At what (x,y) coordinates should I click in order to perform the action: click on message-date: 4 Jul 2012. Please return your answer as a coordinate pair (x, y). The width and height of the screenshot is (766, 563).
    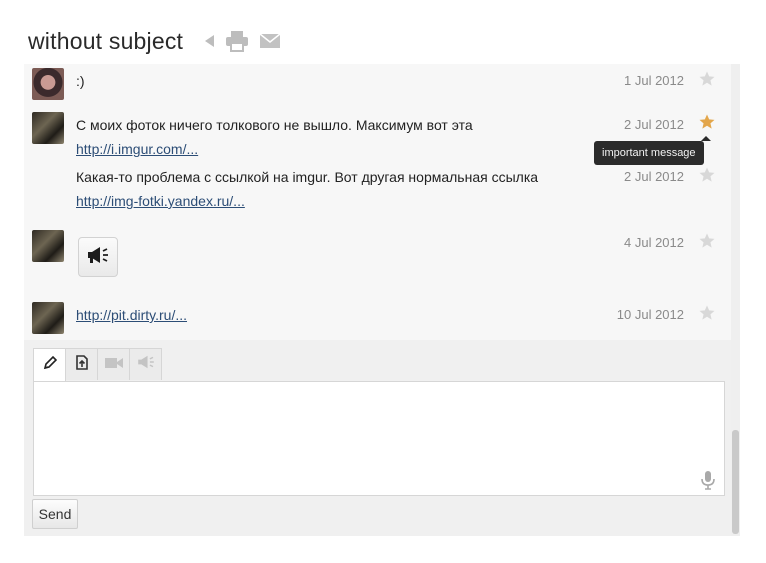
    Looking at the image, I should click on (654, 242).